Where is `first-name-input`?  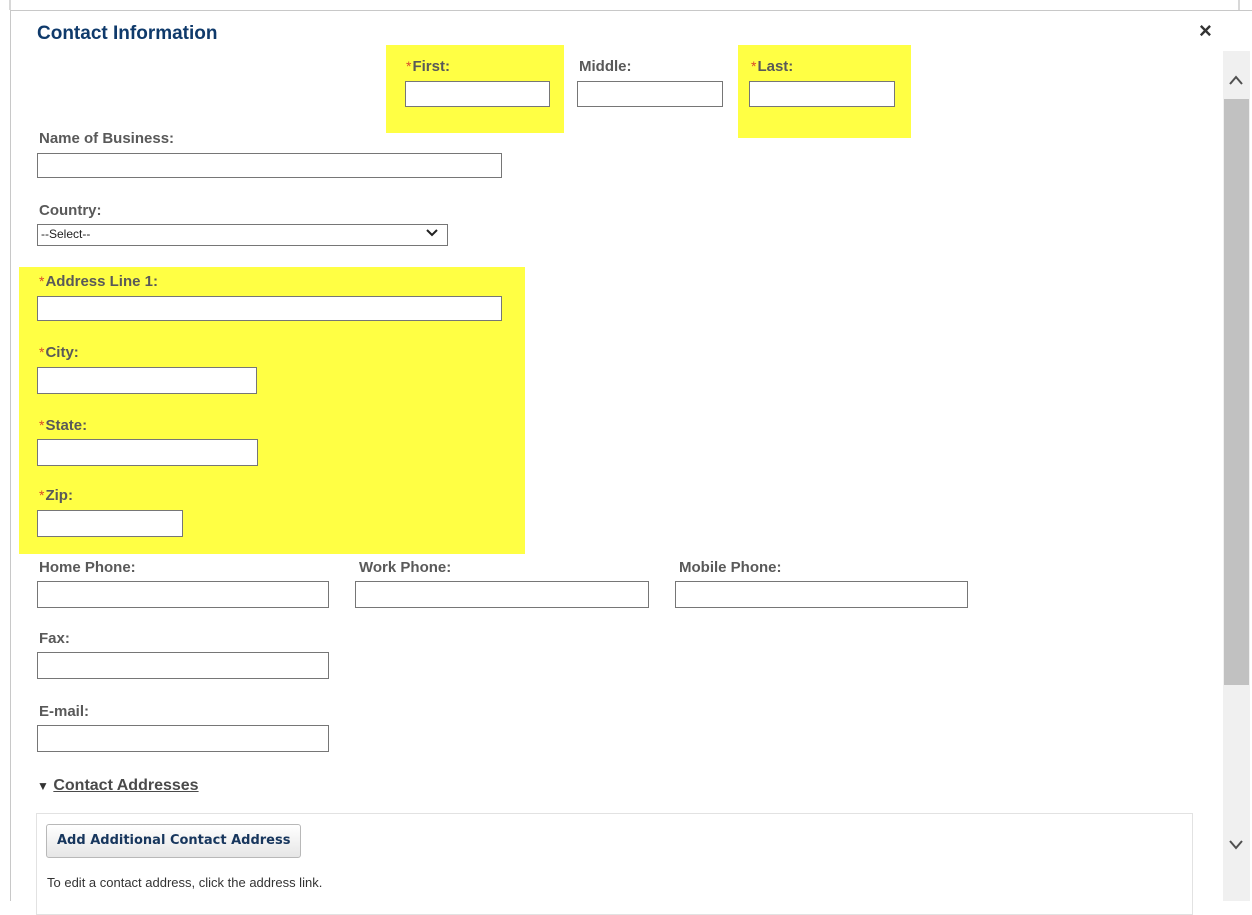
first-name-input is located at coordinates (477, 94).